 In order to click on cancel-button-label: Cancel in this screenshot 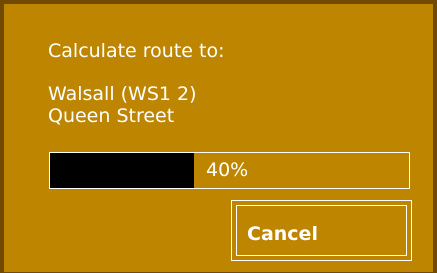, I will do `click(282, 234)`.